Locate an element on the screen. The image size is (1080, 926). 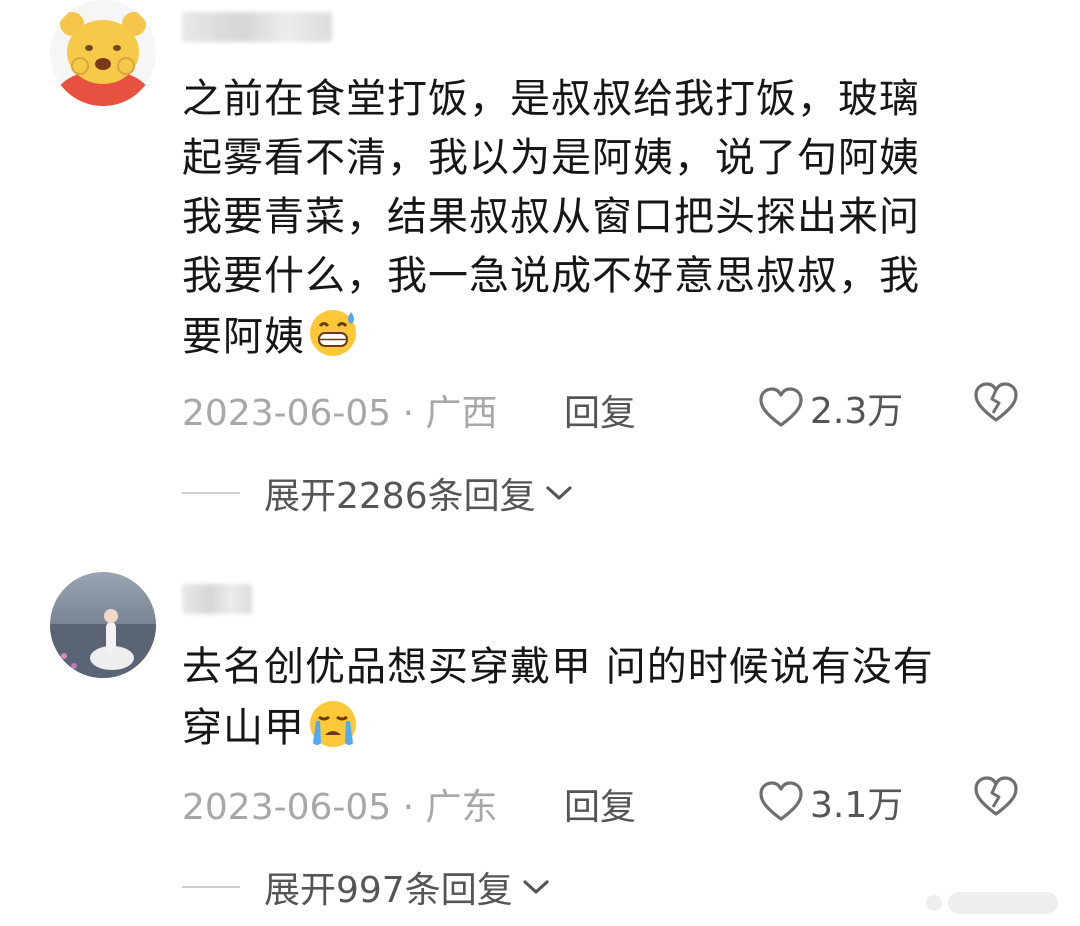
watermark-logo-icon is located at coordinates (934, 903).